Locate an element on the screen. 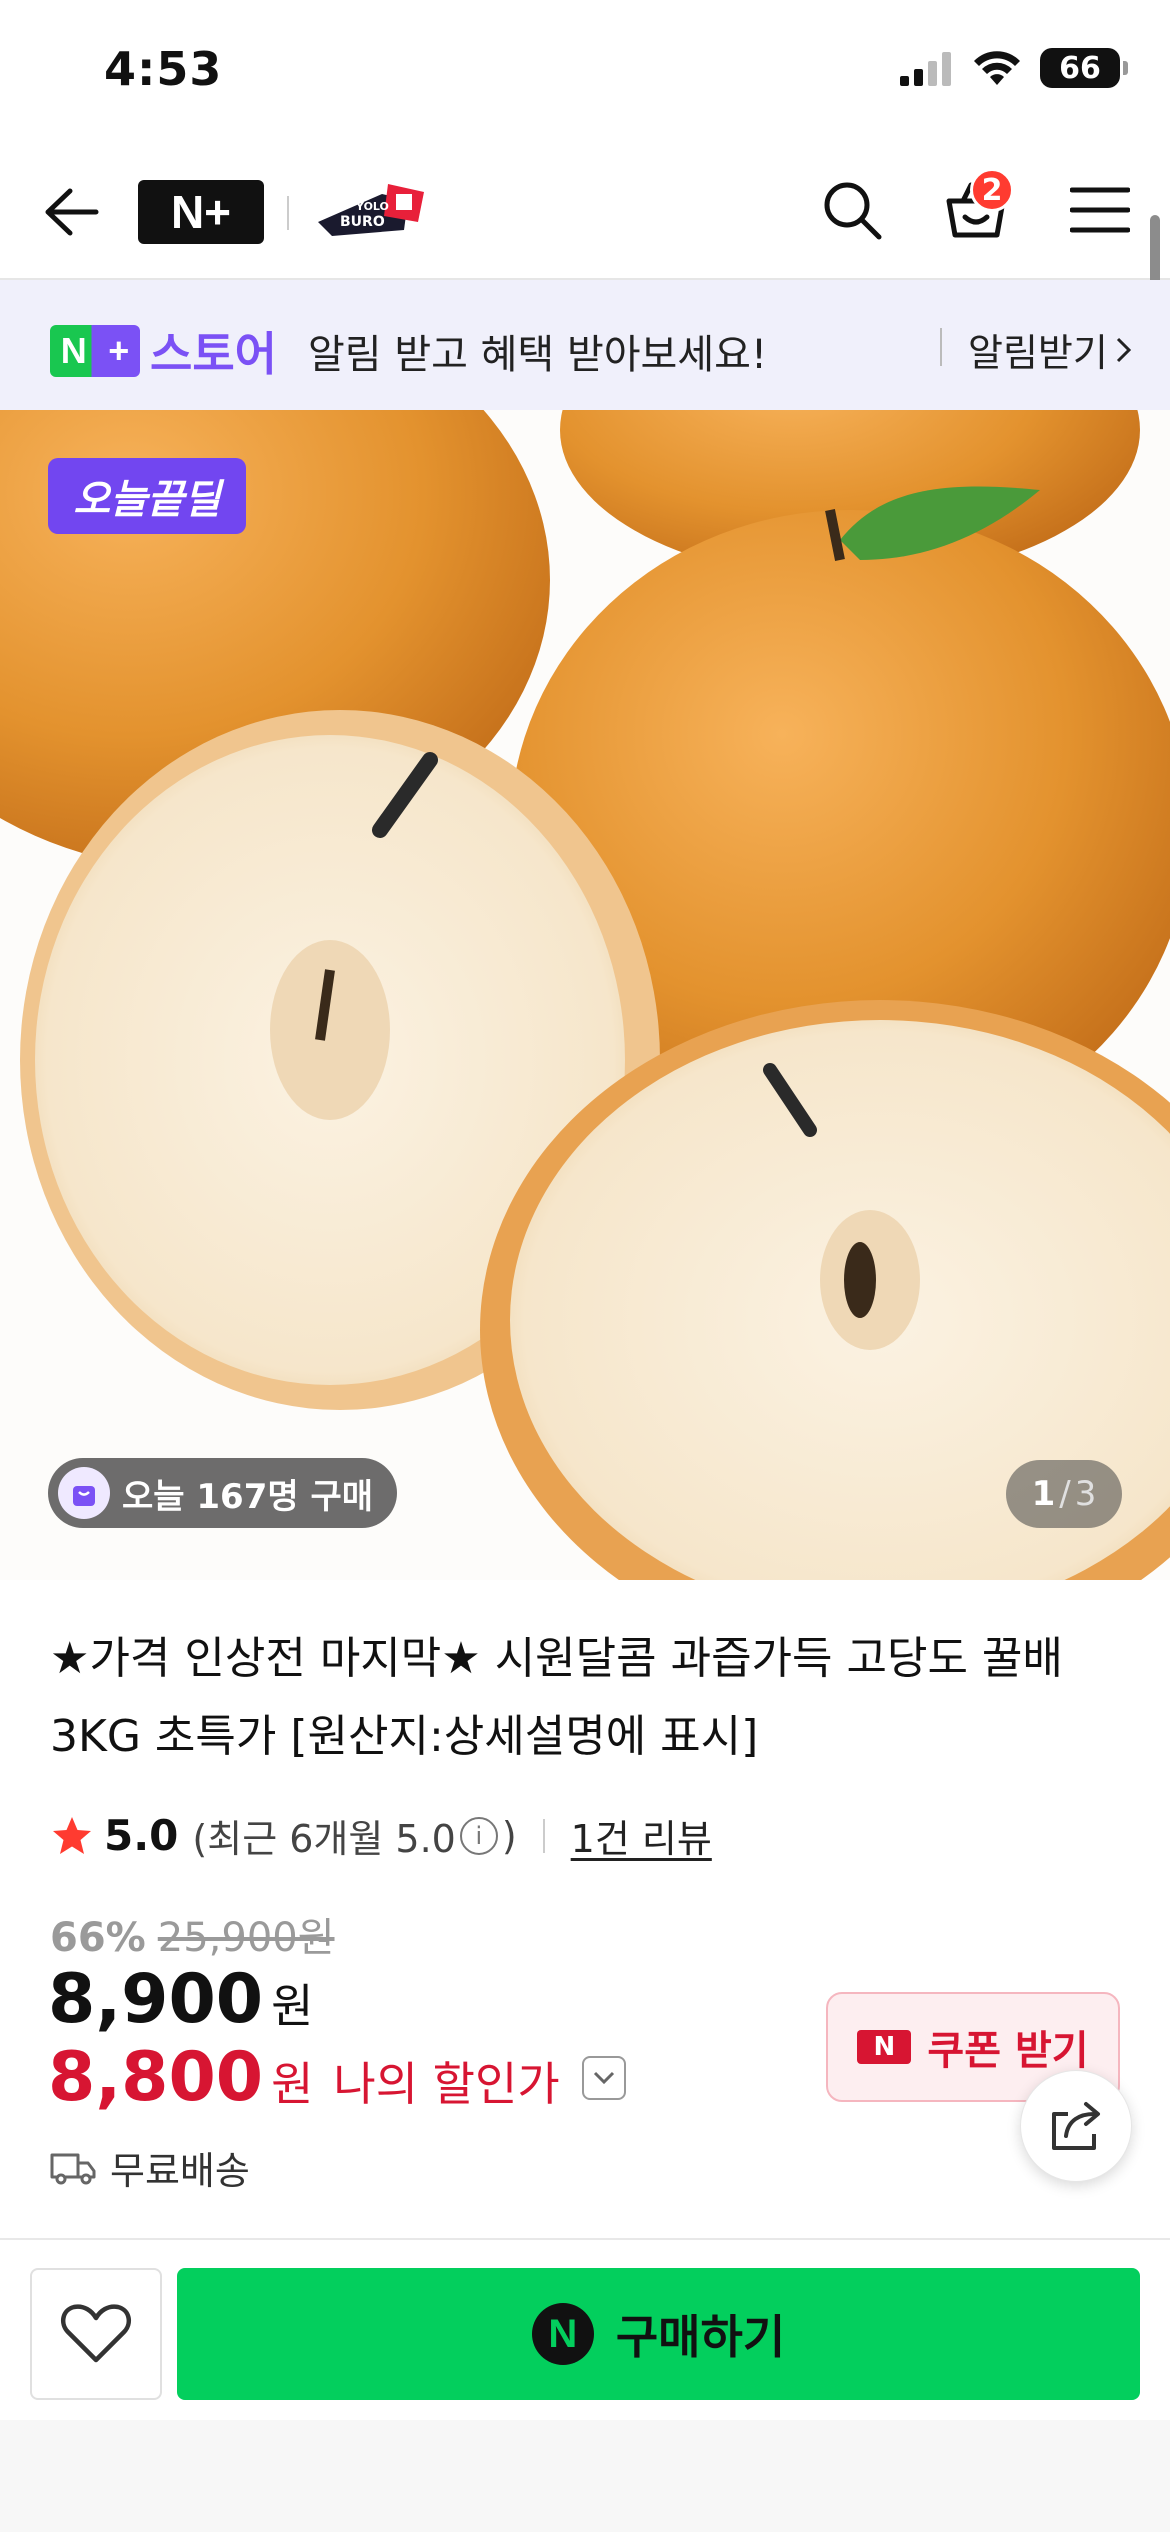 The height and width of the screenshot is (2532, 1170). original-price: 25,900원 is located at coordinates (246, 1938).